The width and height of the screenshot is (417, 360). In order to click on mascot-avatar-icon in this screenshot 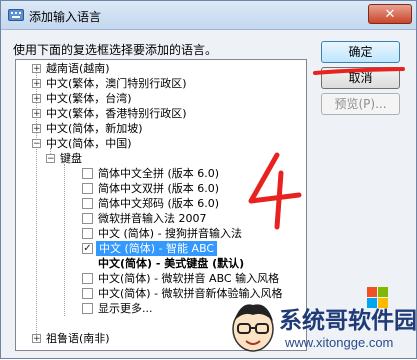, I will do `click(253, 328)`.